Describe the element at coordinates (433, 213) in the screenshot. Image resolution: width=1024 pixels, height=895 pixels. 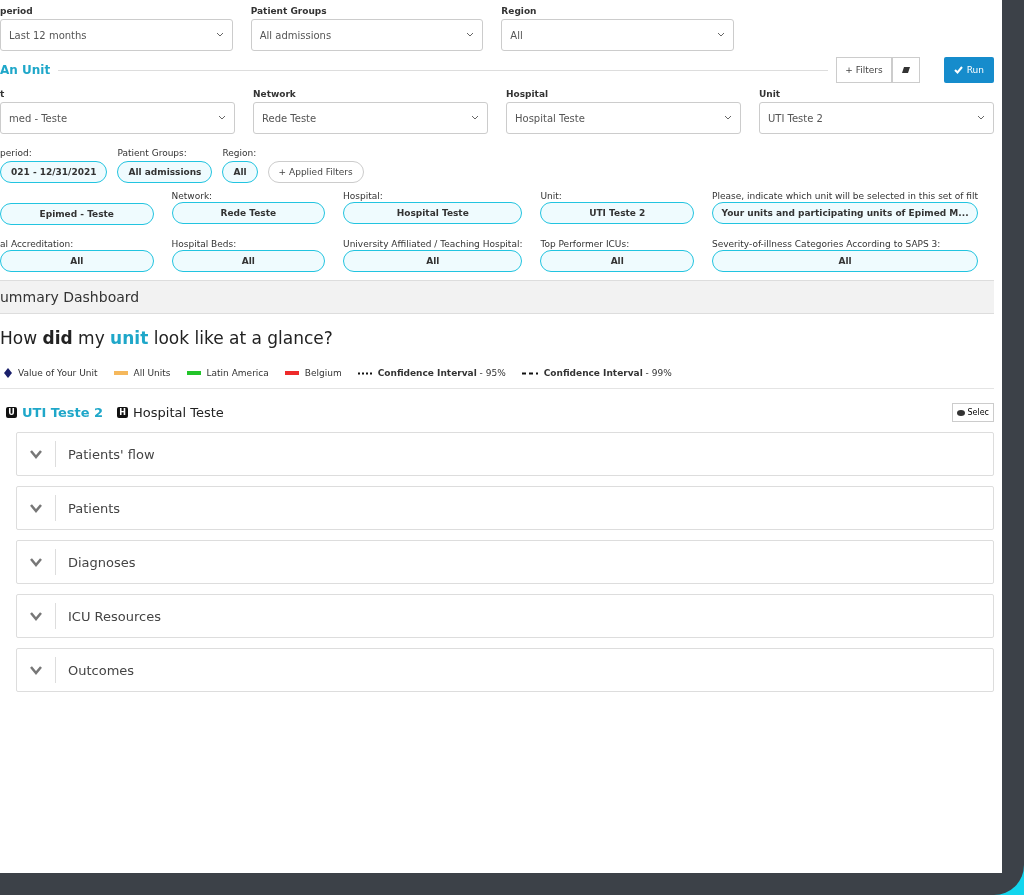
I see `filter-value: Hospital Teste` at that location.